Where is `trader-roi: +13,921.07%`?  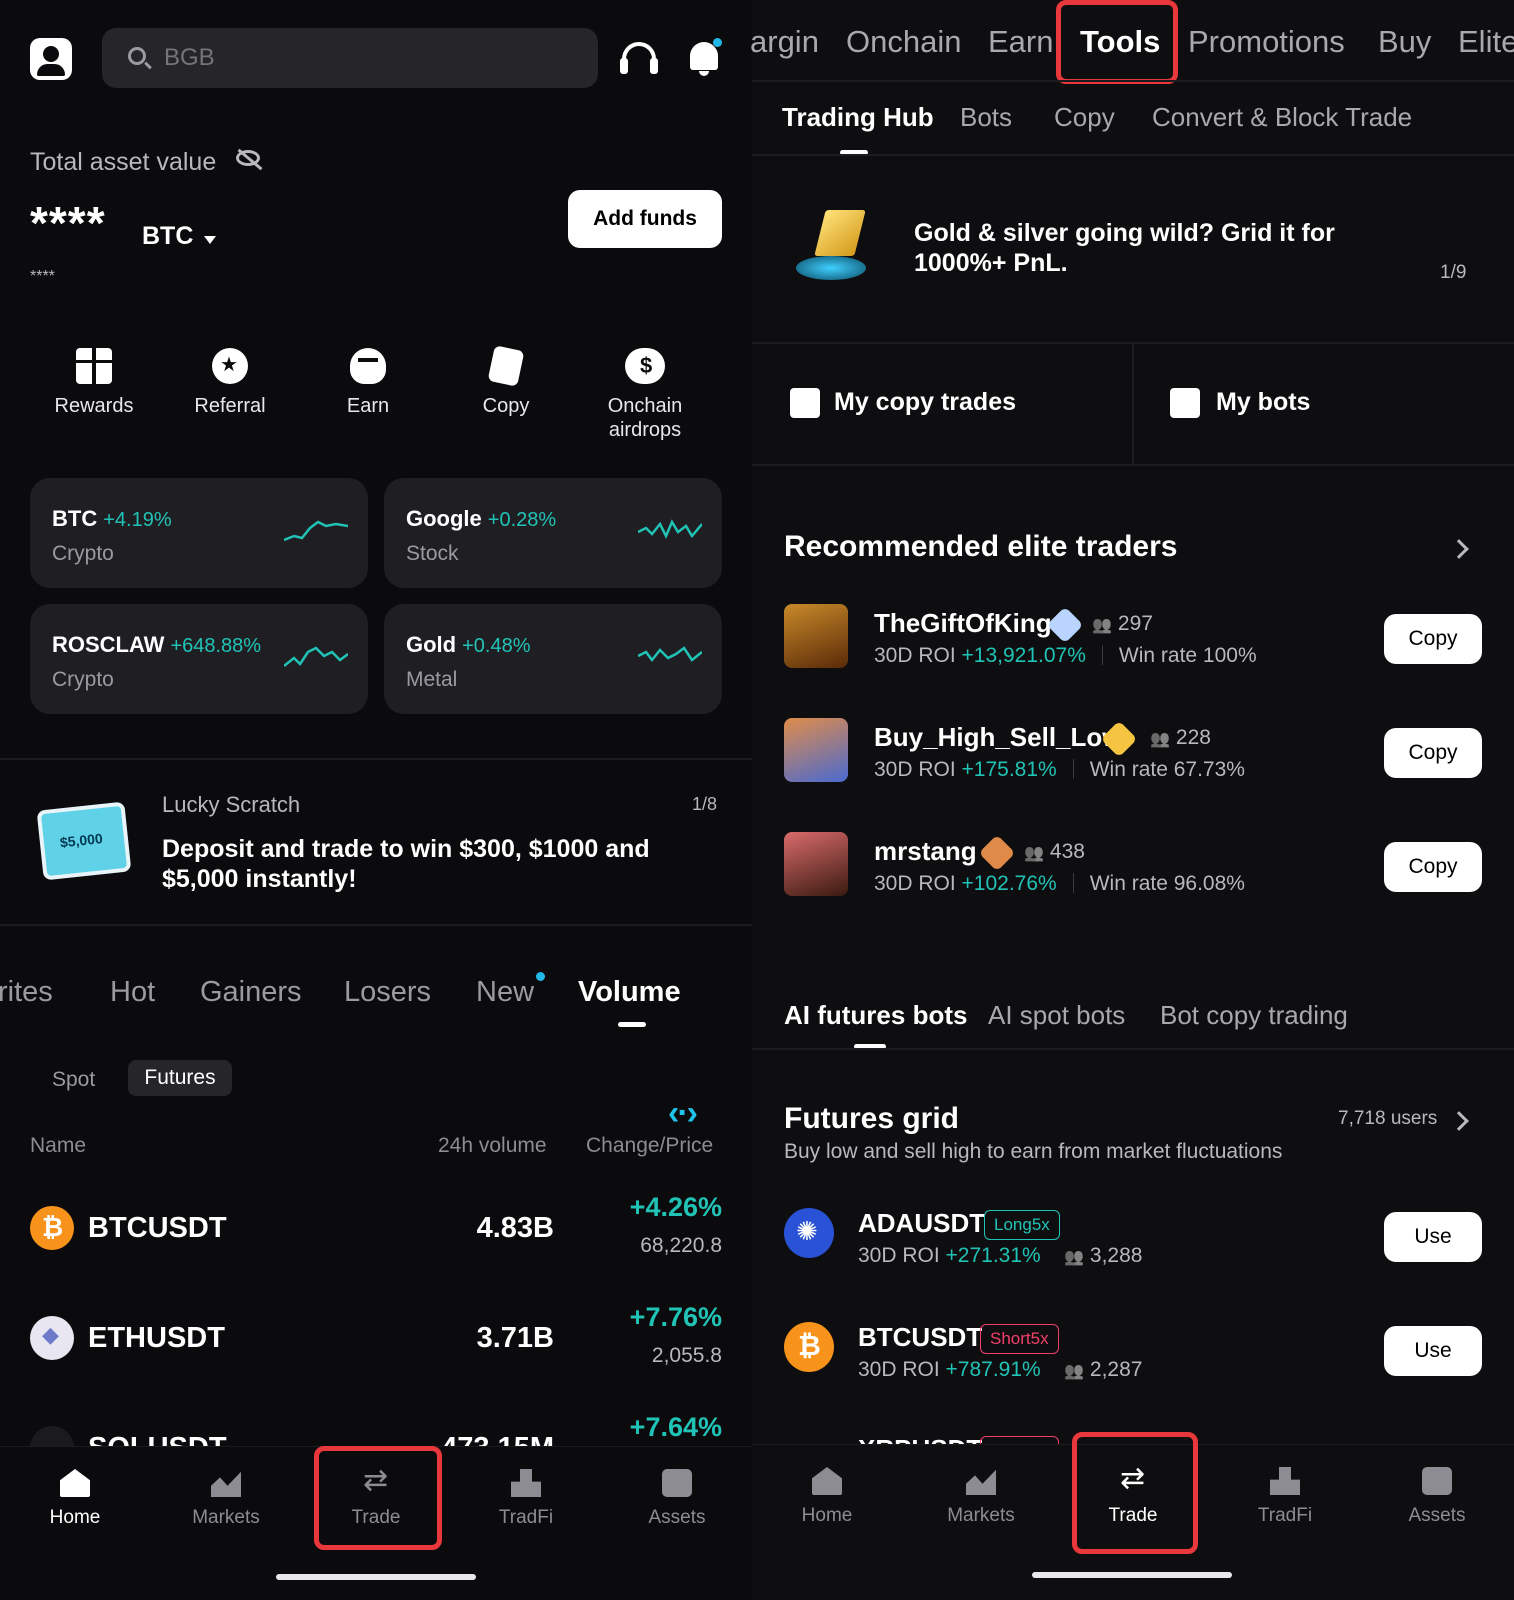
trader-roi: +13,921.07% is located at coordinates (1023, 655).